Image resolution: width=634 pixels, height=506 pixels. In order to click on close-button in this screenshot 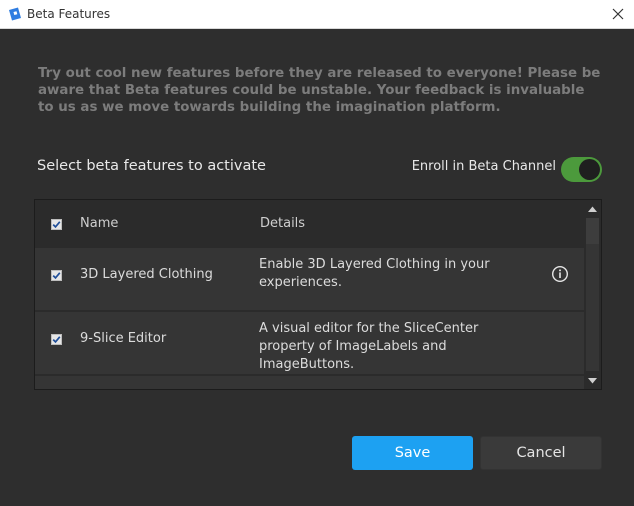, I will do `click(618, 14)`.